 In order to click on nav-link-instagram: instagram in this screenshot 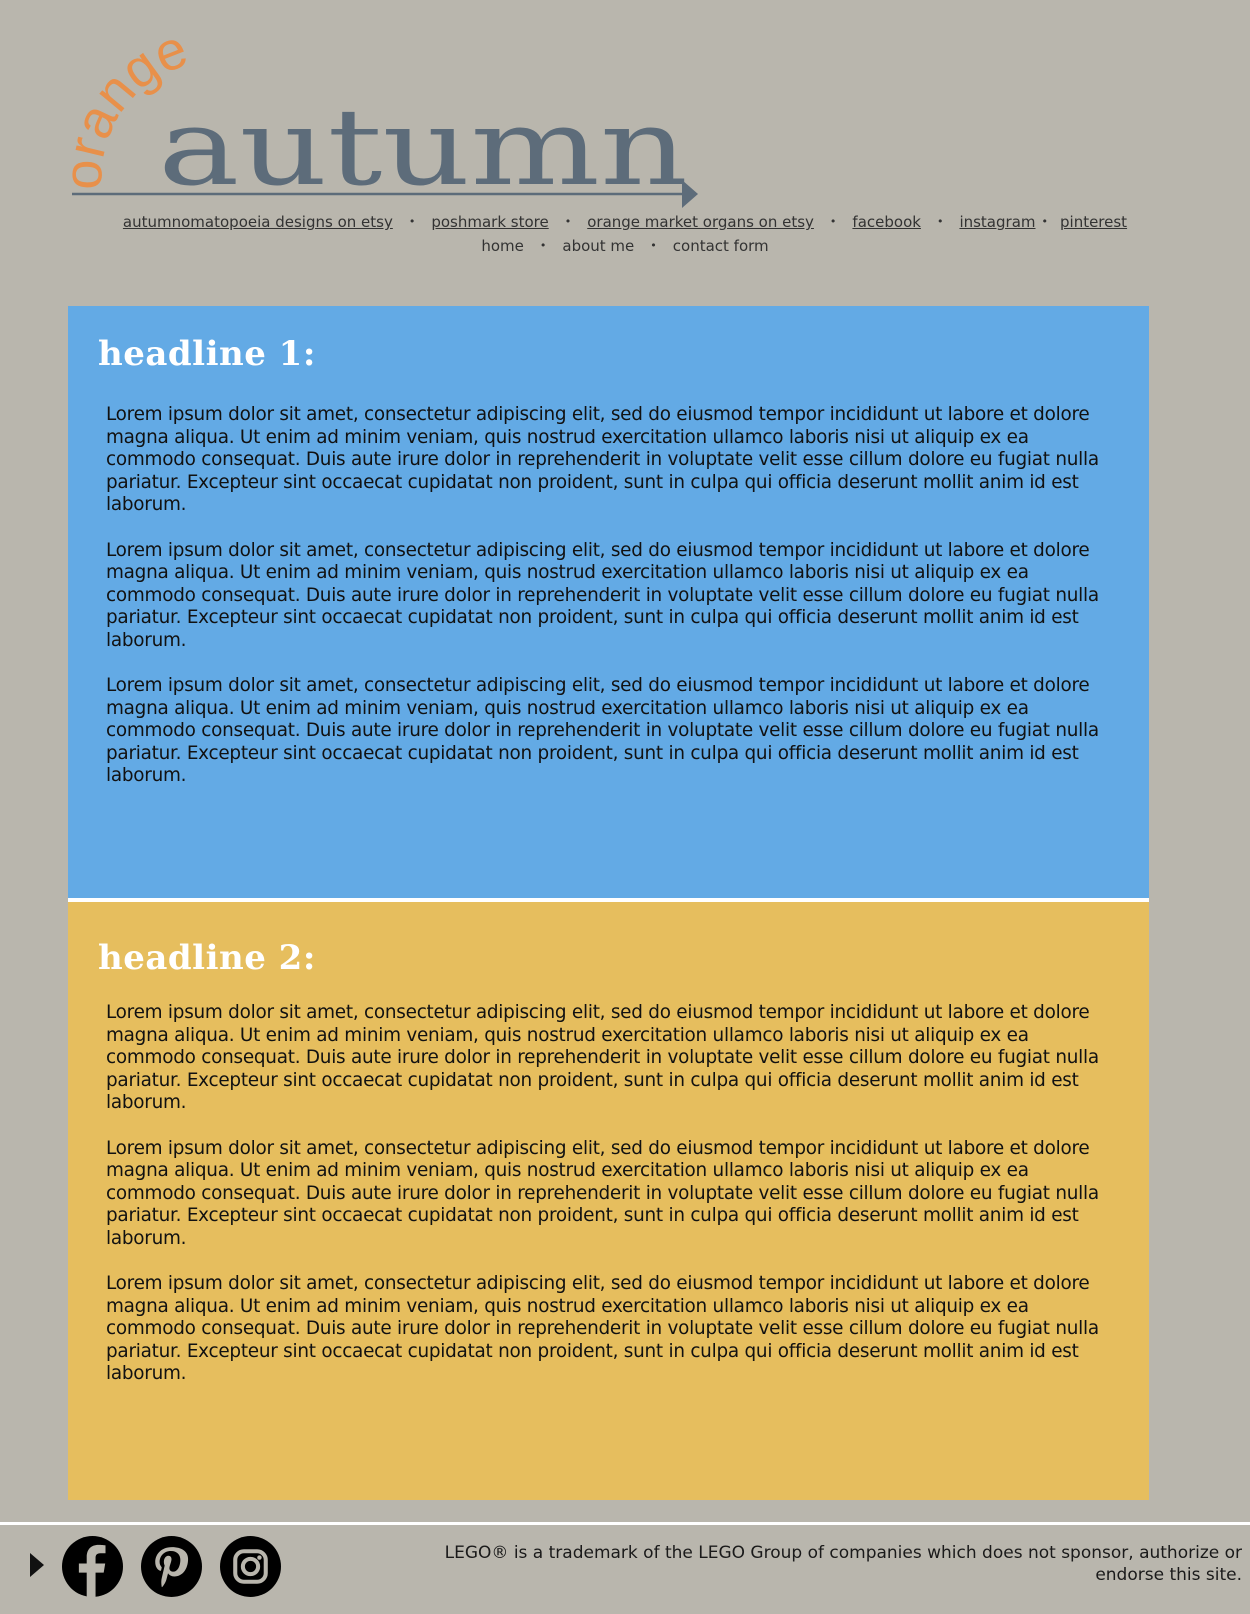, I will do `click(997, 222)`.